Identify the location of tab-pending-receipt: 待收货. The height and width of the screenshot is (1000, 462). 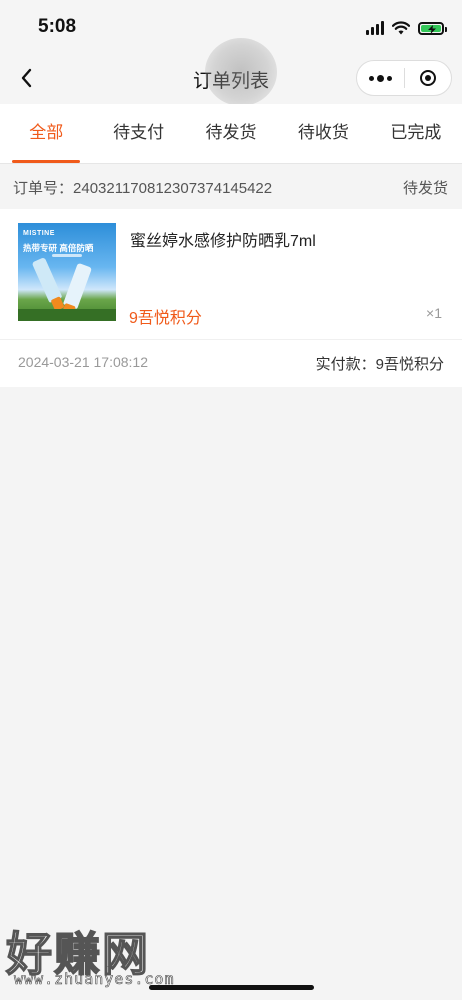
(323, 133).